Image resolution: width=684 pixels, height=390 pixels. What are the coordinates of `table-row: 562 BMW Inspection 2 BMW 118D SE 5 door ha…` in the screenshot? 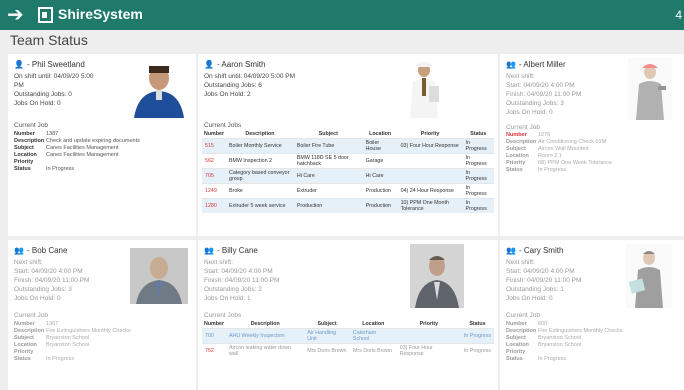 It's located at (348, 161).